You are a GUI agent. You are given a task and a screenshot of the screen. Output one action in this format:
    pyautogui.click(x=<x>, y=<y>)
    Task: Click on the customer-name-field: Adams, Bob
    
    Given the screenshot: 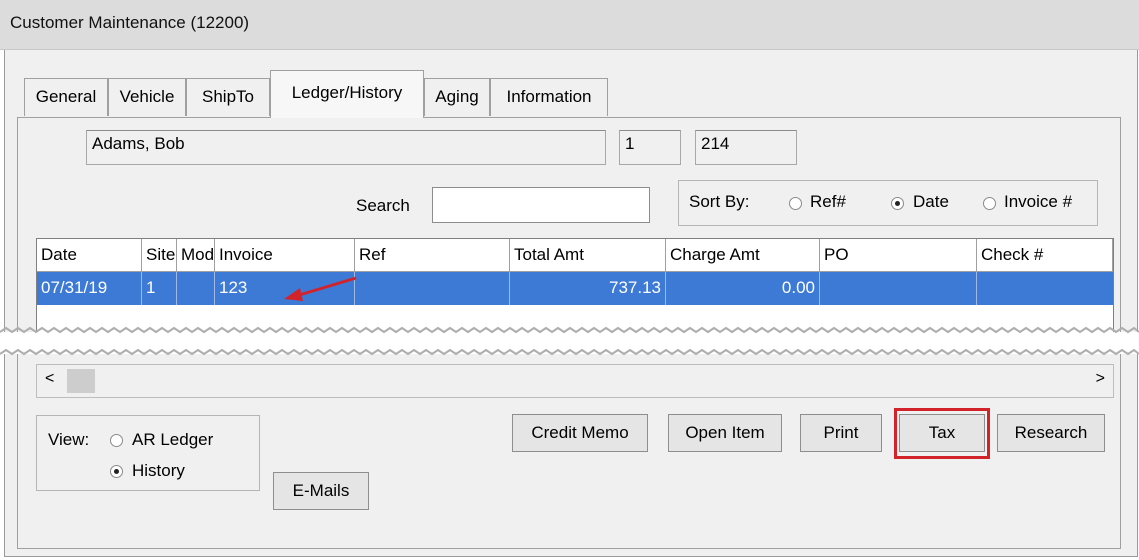 What is the action you would take?
    pyautogui.click(x=346, y=147)
    